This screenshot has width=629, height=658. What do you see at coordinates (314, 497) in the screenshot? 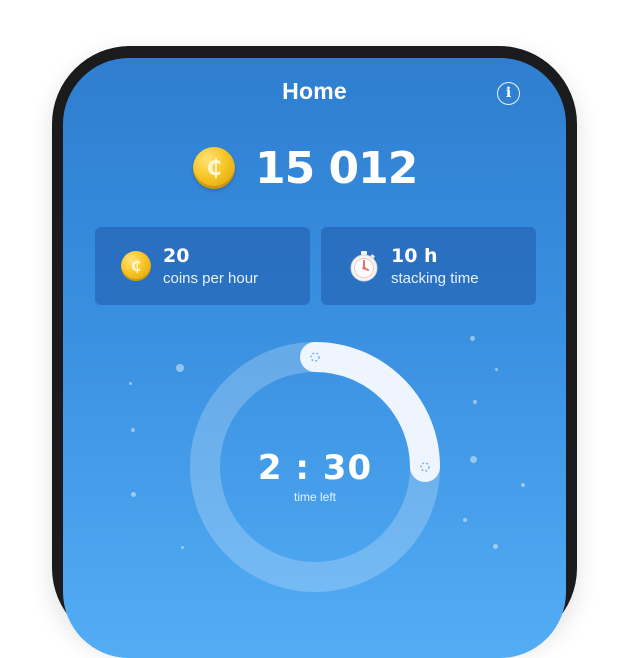
I see `timer-label: time left` at bounding box center [314, 497].